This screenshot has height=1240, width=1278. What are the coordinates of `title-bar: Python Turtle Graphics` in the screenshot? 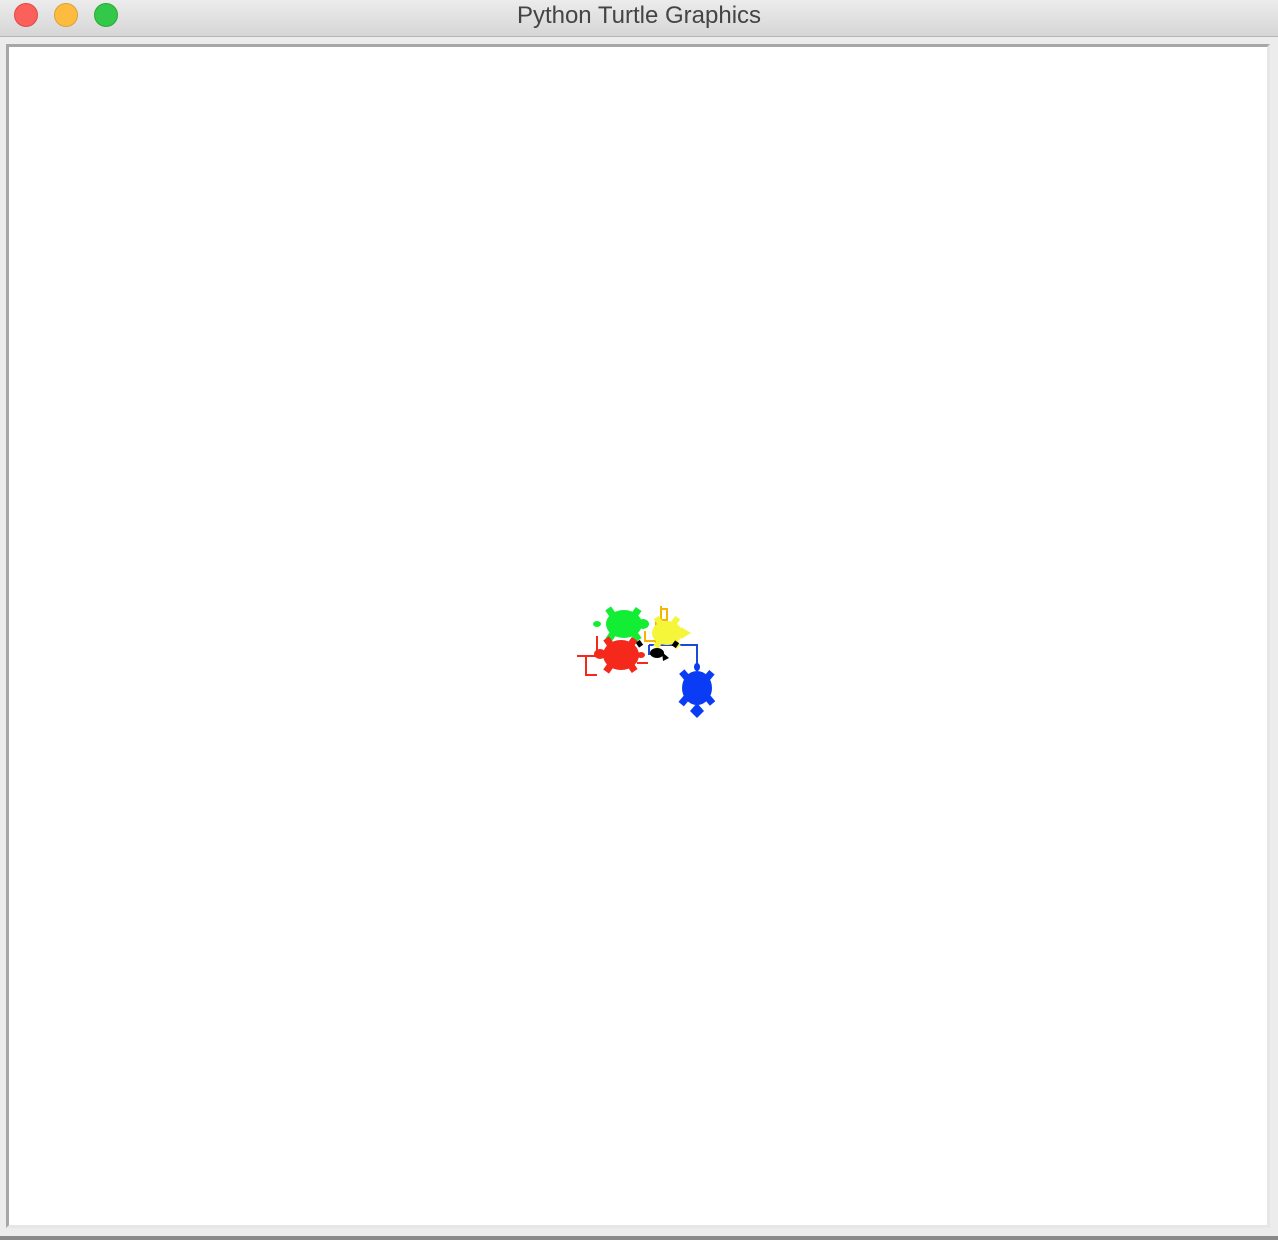 It's located at (639, 18).